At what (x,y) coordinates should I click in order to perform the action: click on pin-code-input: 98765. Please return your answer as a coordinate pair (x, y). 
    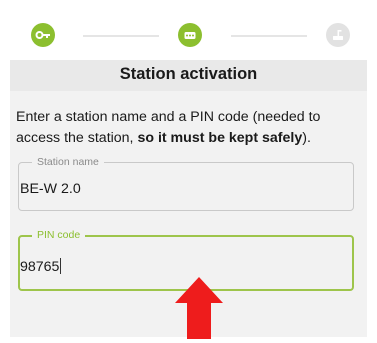
    Looking at the image, I should click on (39, 267).